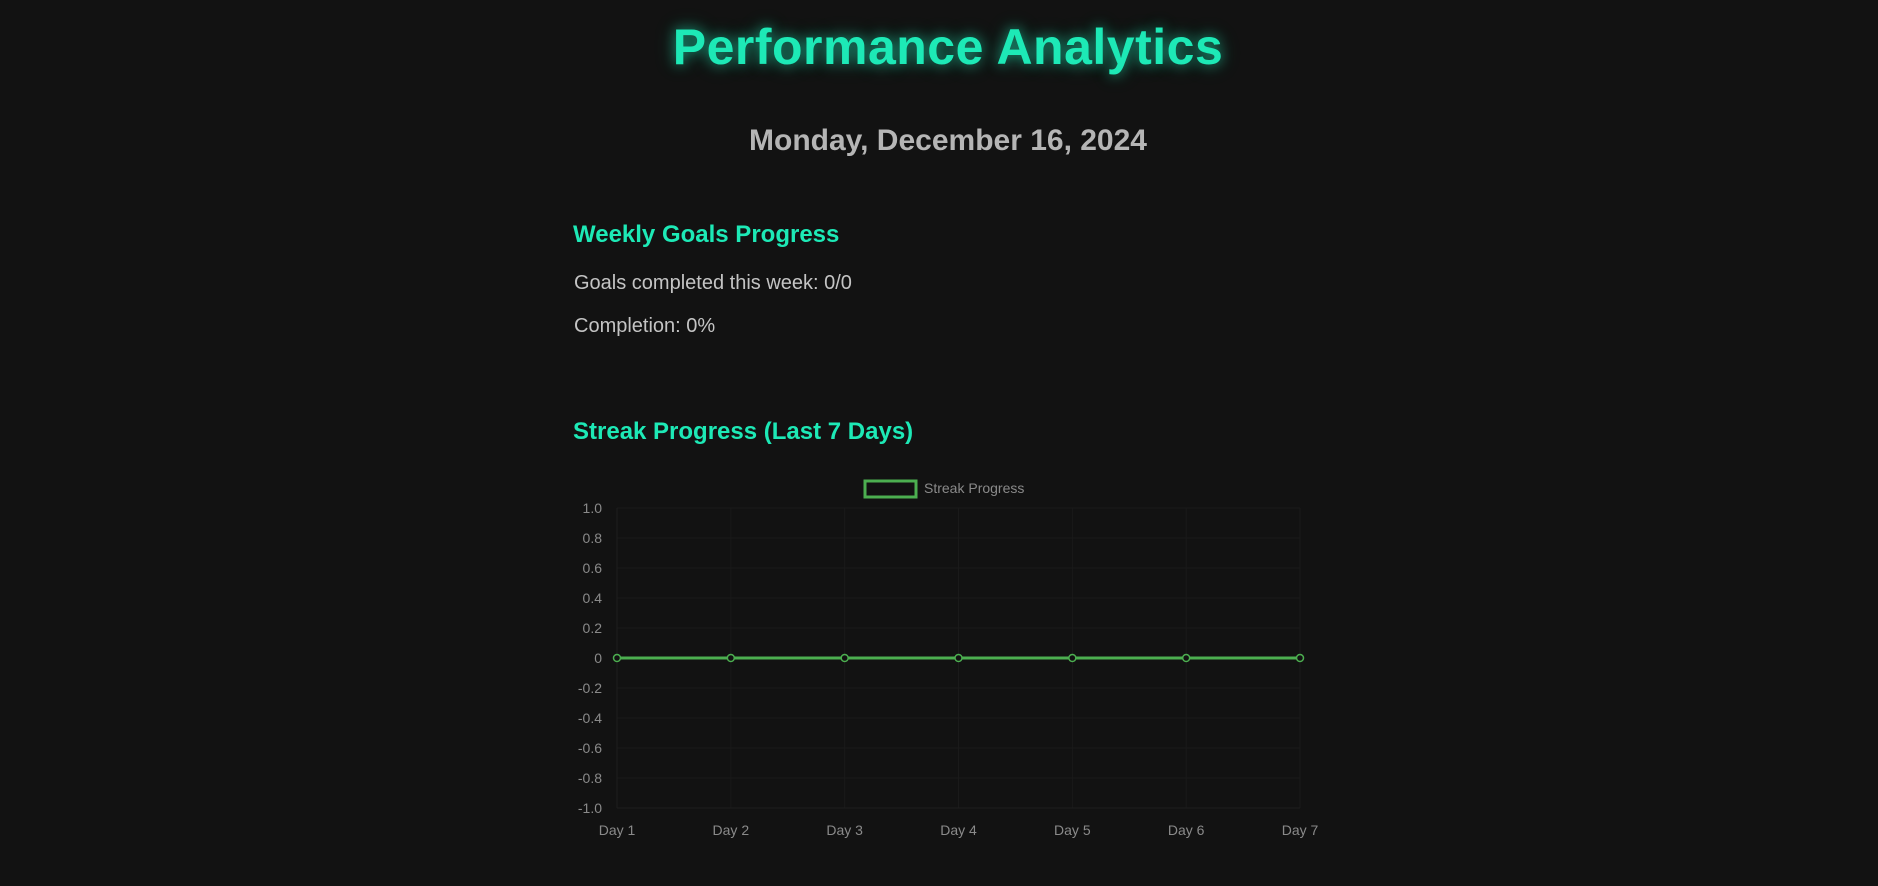 The height and width of the screenshot is (886, 1878). What do you see at coordinates (1300, 830) in the screenshot?
I see `x-tick-label: Day 7` at bounding box center [1300, 830].